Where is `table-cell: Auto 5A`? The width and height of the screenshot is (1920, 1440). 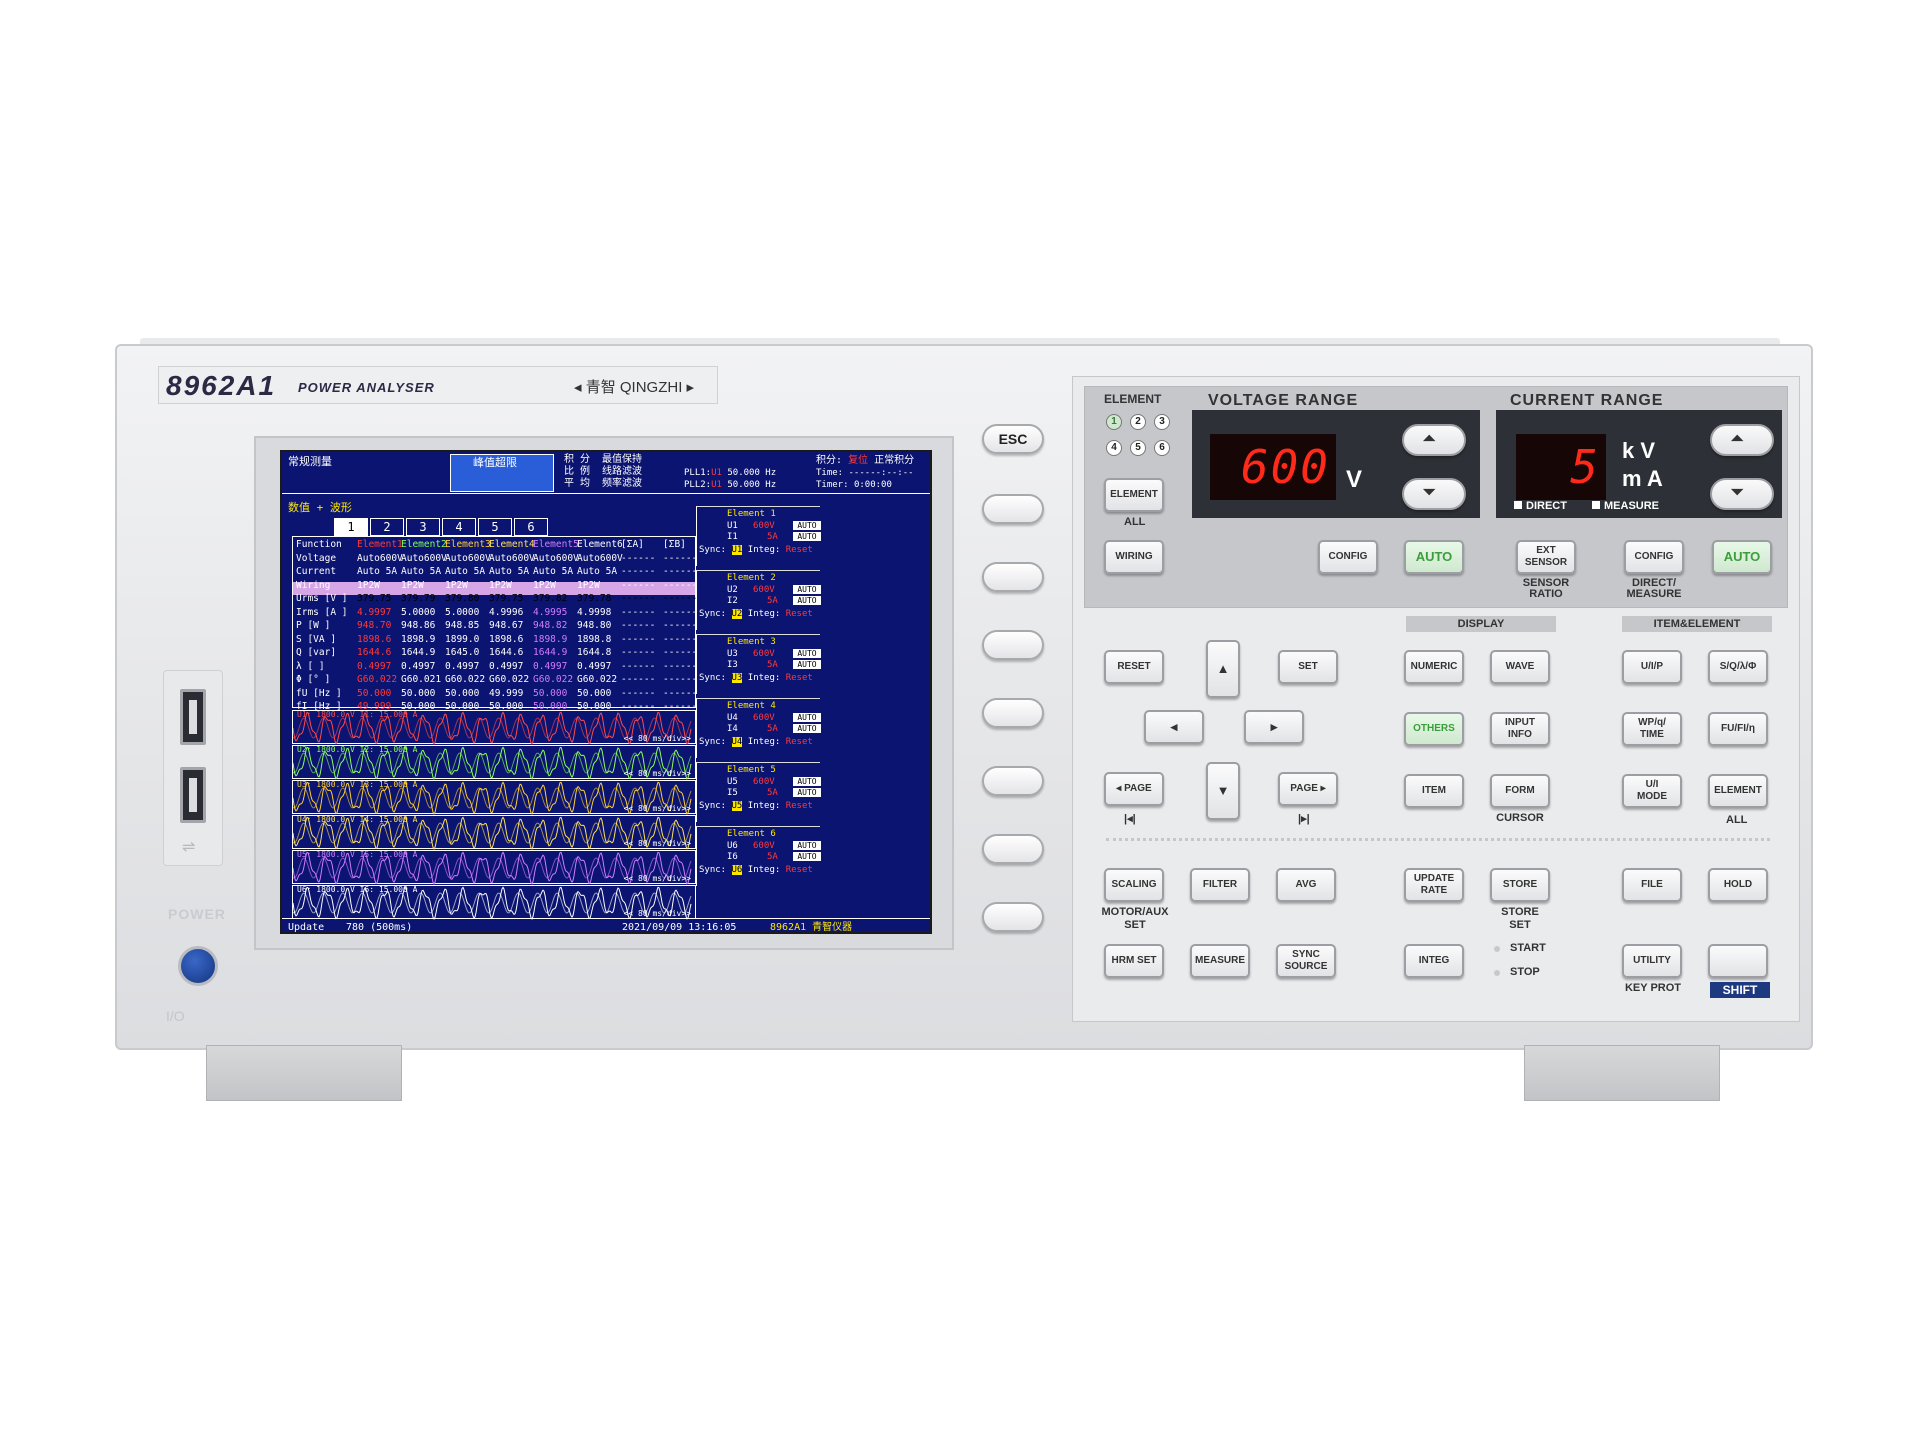
table-cell: Auto 5A is located at coordinates (377, 571).